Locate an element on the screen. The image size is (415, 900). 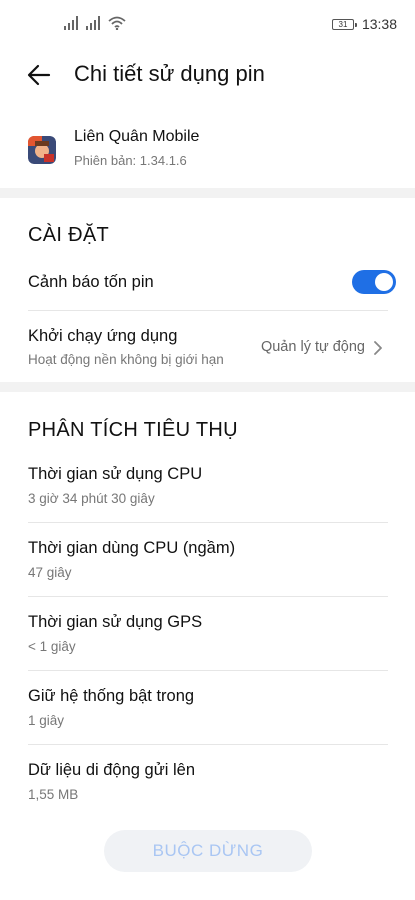
battery-warning-label: Cảnh báo tốn pin is located at coordinates (91, 282).